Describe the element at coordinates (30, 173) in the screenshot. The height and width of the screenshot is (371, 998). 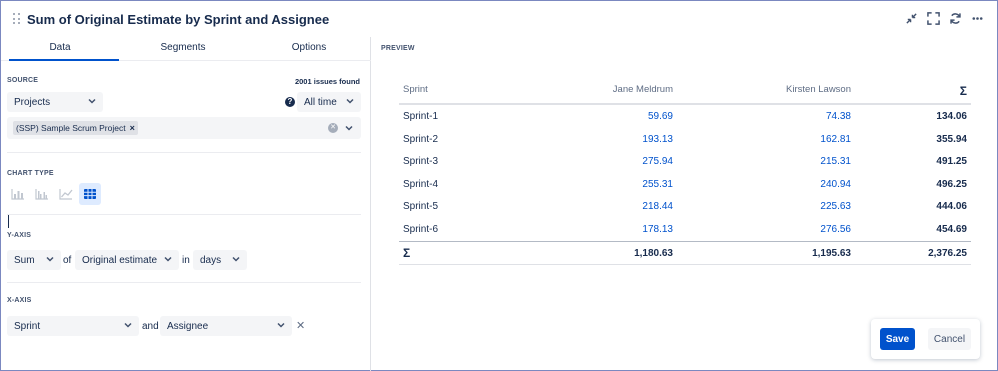
I see `chart-type-label: CHART TYPE` at that location.